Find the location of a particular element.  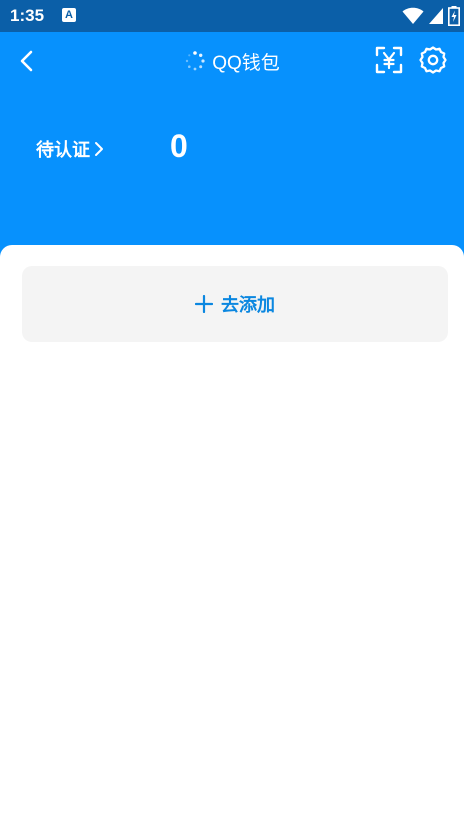

scan-pay-button is located at coordinates (389, 60).